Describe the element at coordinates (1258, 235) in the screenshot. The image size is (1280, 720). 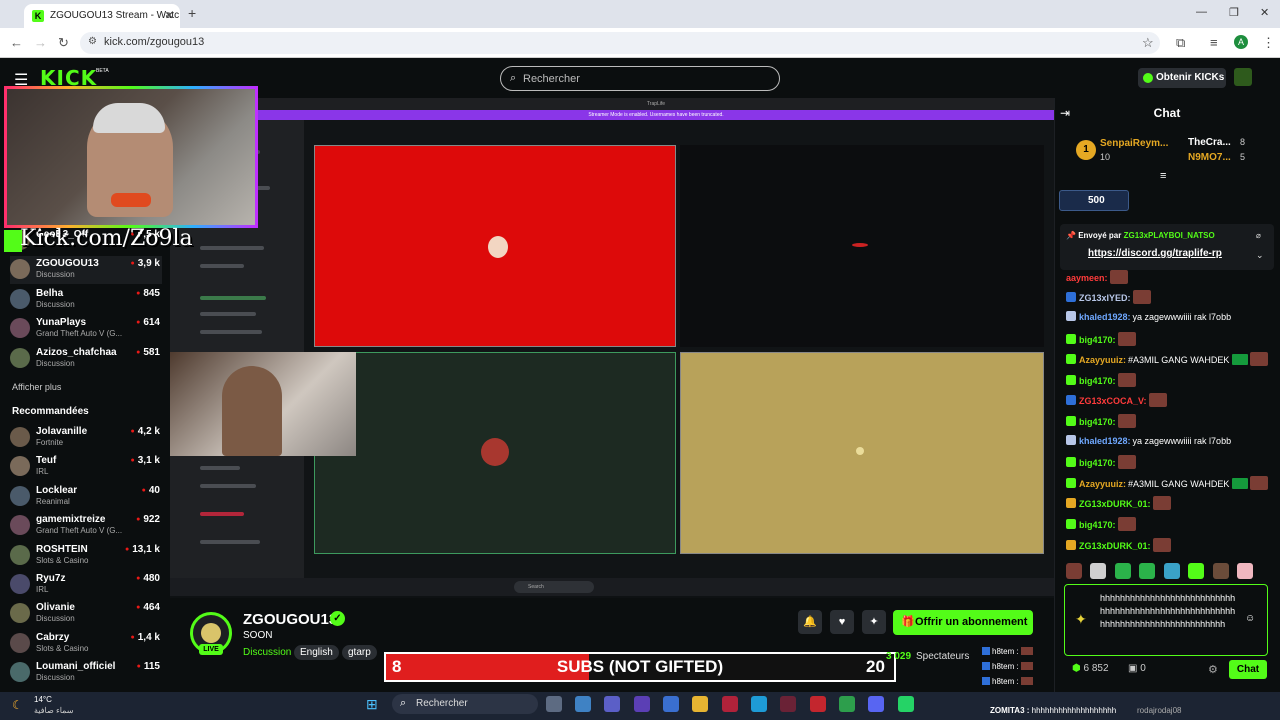
I see `unpin-icon: ⌀` at that location.